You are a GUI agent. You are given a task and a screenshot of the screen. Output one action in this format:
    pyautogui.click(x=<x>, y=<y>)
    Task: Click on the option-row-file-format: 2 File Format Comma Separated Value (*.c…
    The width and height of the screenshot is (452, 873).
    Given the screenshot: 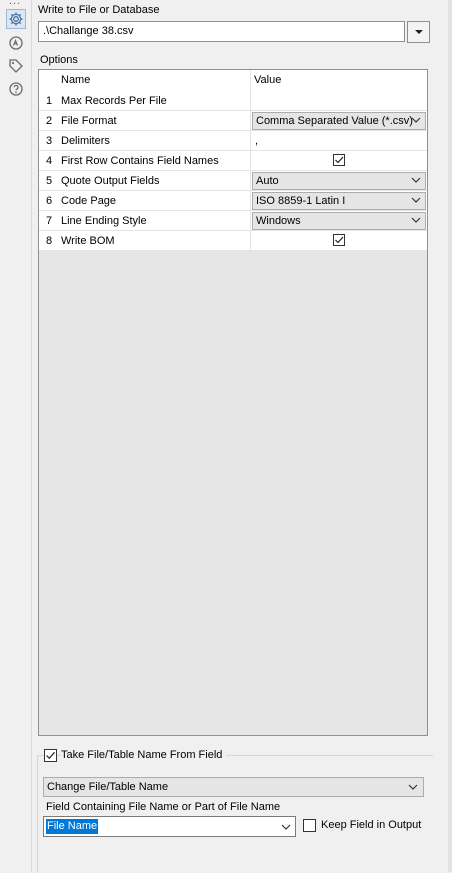 What is the action you would take?
    pyautogui.click(x=233, y=121)
    